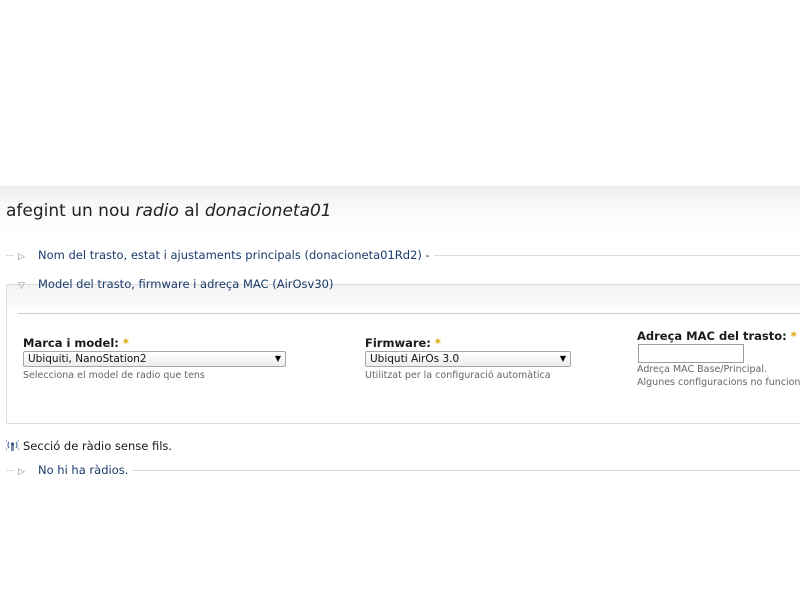  I want to click on model-label: Marca i model: *, so click(76, 343).